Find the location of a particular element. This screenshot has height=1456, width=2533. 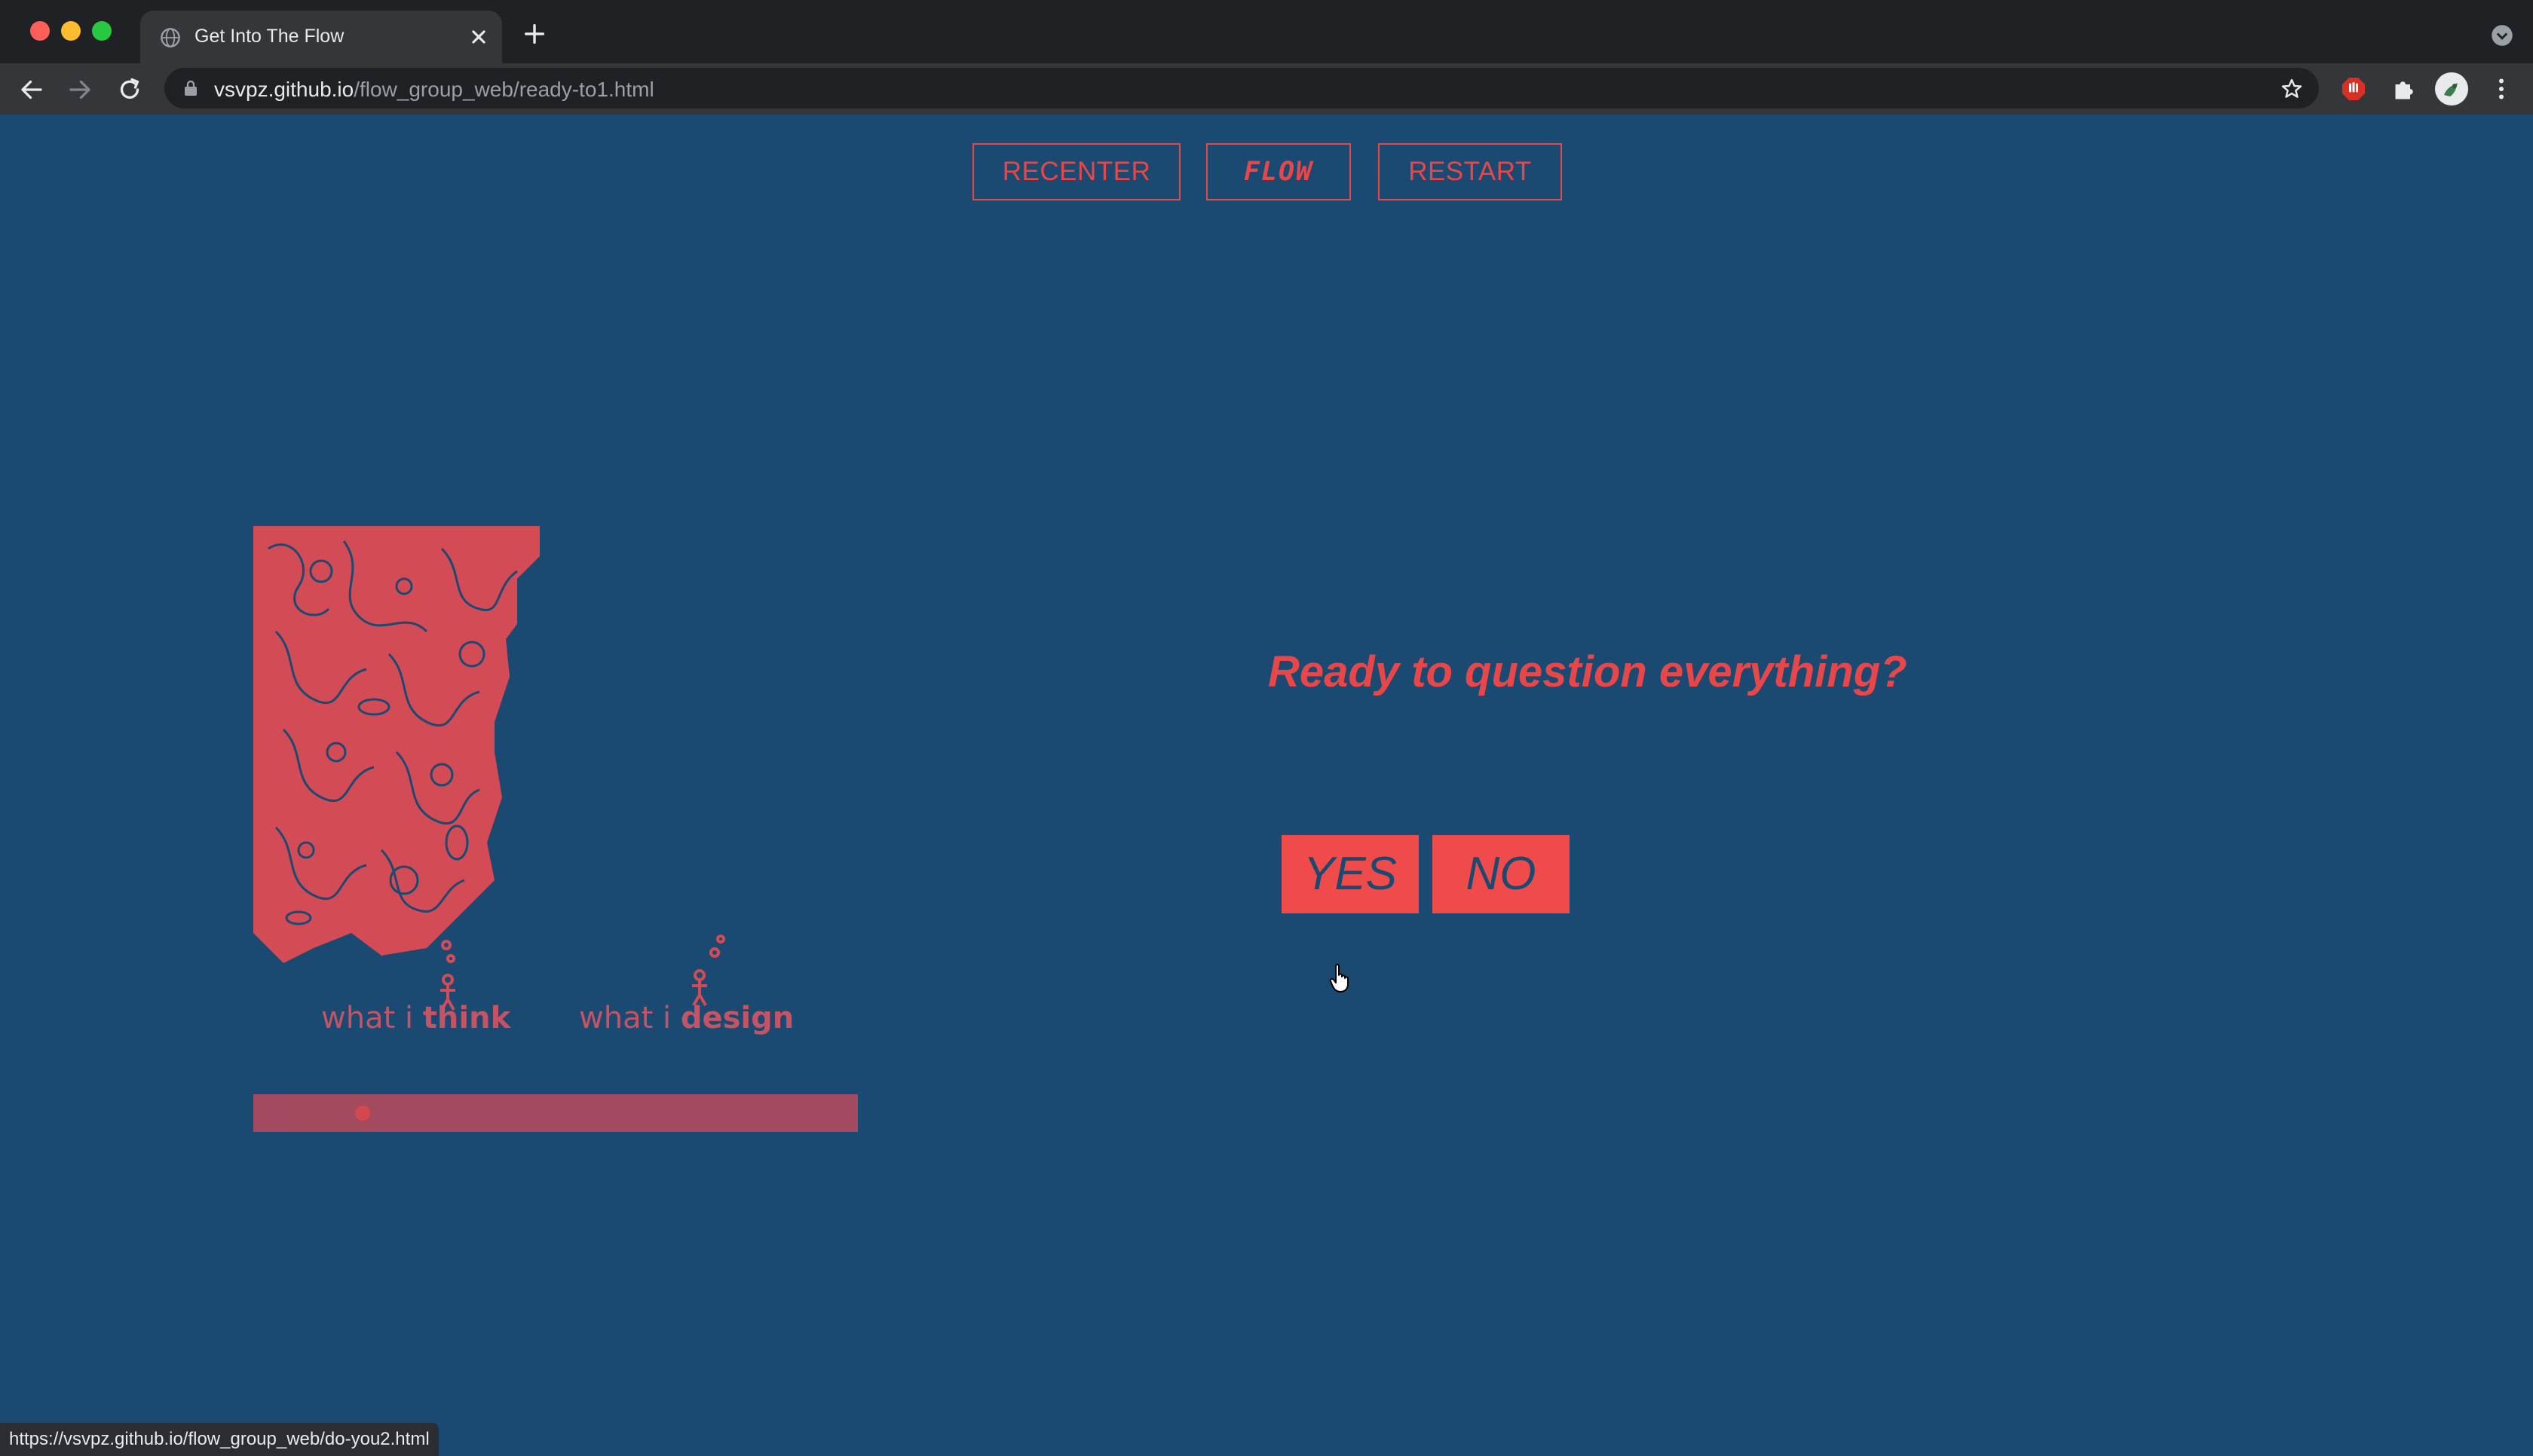

caption-think-word: think is located at coordinates (466, 1018).